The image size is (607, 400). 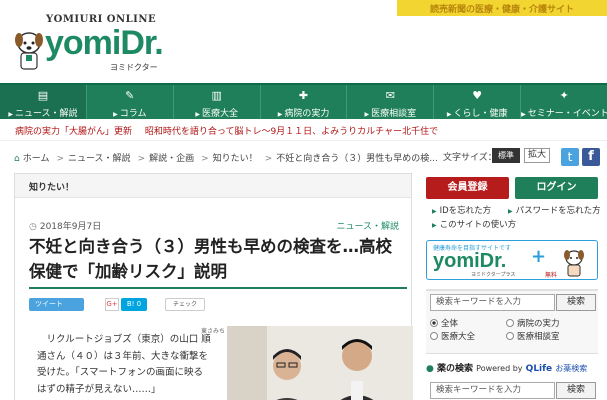 I want to click on nav-item-seminar: ✦ セミナー・イベント, so click(x=564, y=102).